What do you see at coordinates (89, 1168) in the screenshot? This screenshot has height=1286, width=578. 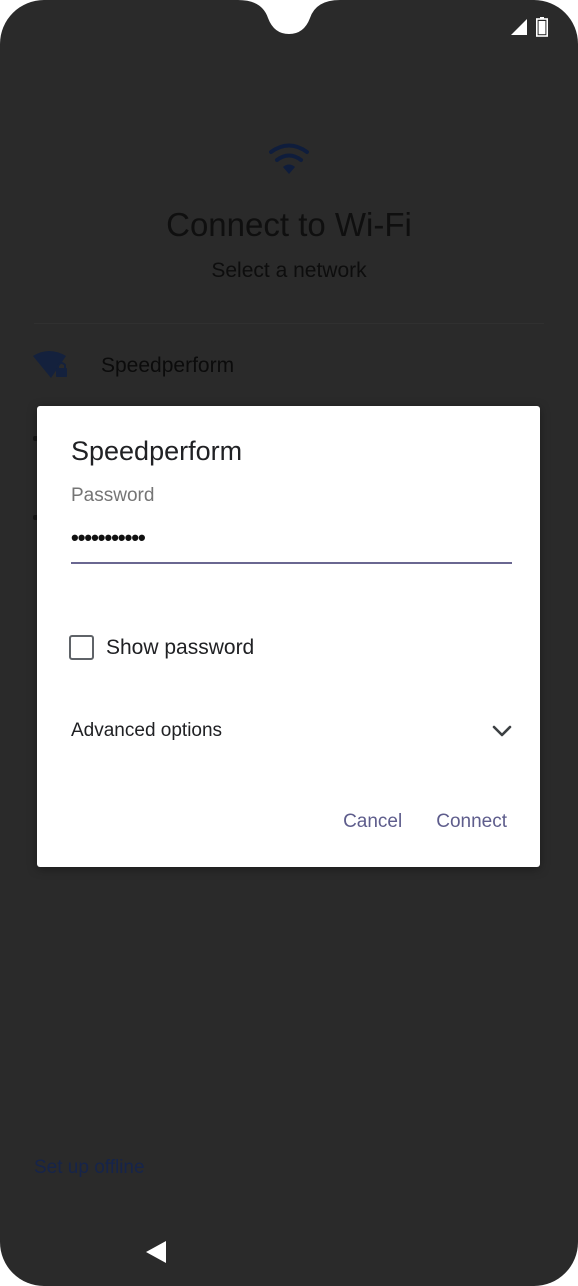 I see `setup-offline-link: Set up offline` at bounding box center [89, 1168].